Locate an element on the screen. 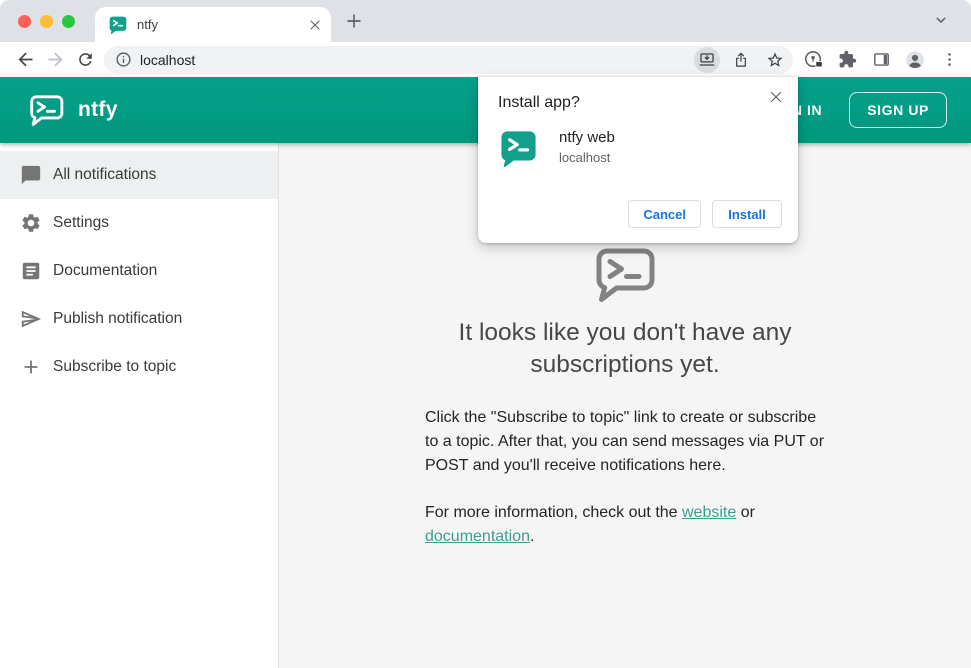 This screenshot has height=668, width=971. documentation-link: documentation is located at coordinates (477, 536).